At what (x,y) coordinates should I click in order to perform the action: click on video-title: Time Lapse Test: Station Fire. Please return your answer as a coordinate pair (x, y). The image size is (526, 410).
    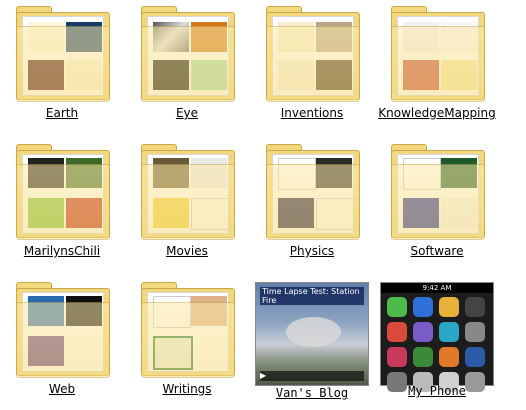
    Looking at the image, I should click on (312, 296).